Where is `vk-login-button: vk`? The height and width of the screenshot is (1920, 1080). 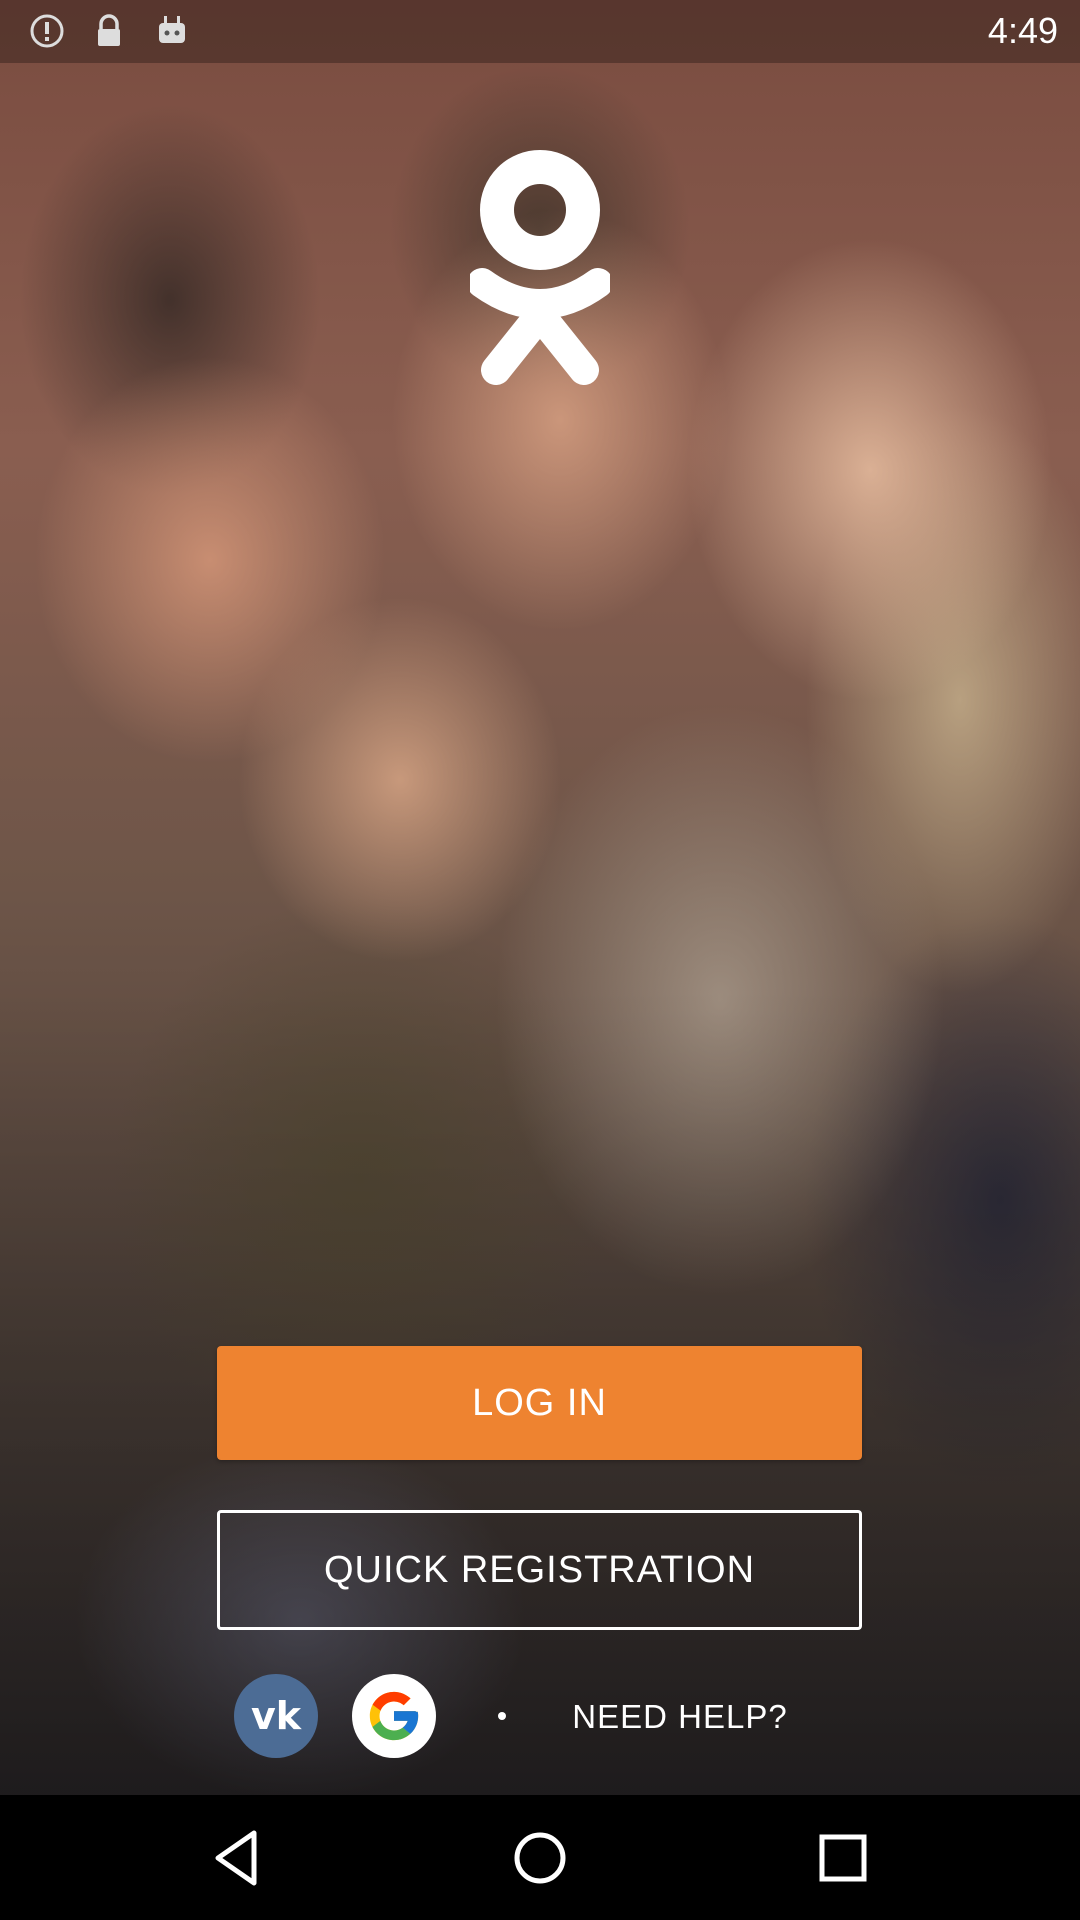 vk-login-button: vk is located at coordinates (276, 1716).